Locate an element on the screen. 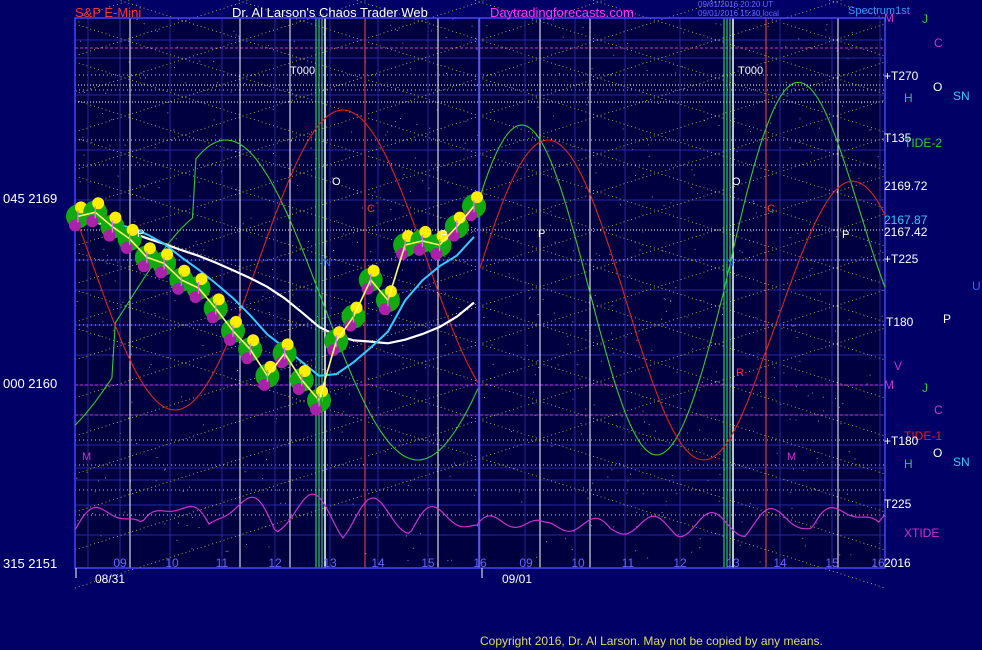  right-axis-label: SN is located at coordinates (961, 462).